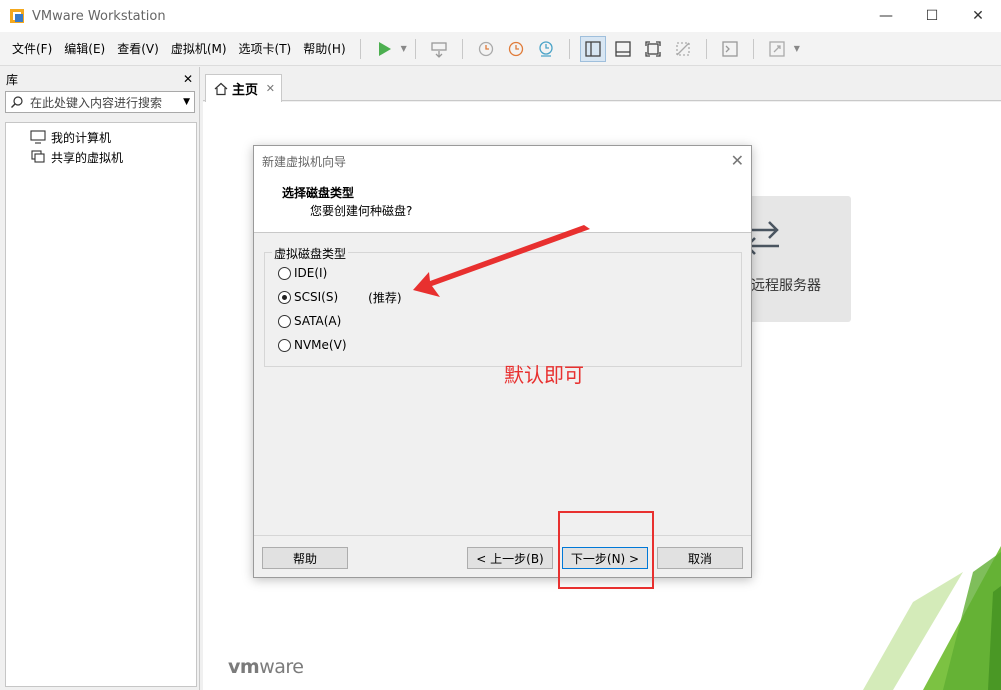 This screenshot has height=690, width=1001. What do you see at coordinates (544, 375) in the screenshot?
I see `annotation-text: 默认即可` at bounding box center [544, 375].